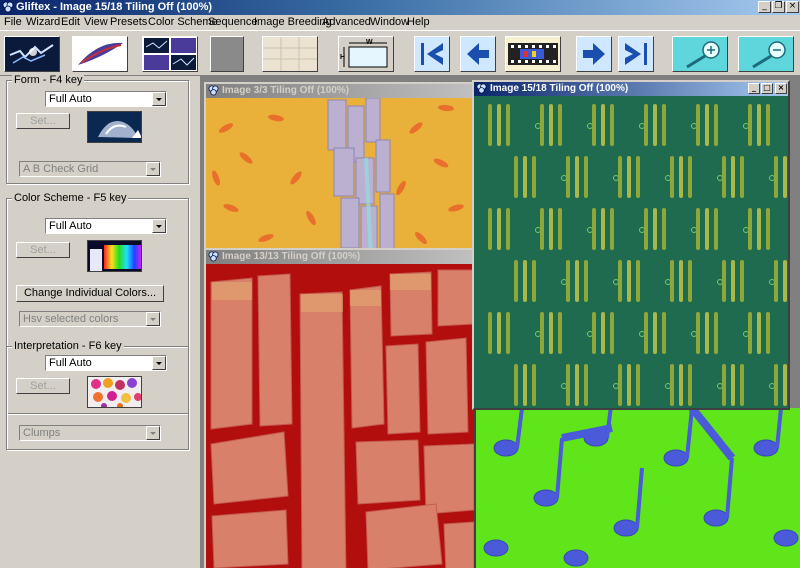 The height and width of the screenshot is (568, 800). I want to click on color-group-label: Color Scheme - F5 key, so click(70, 198).